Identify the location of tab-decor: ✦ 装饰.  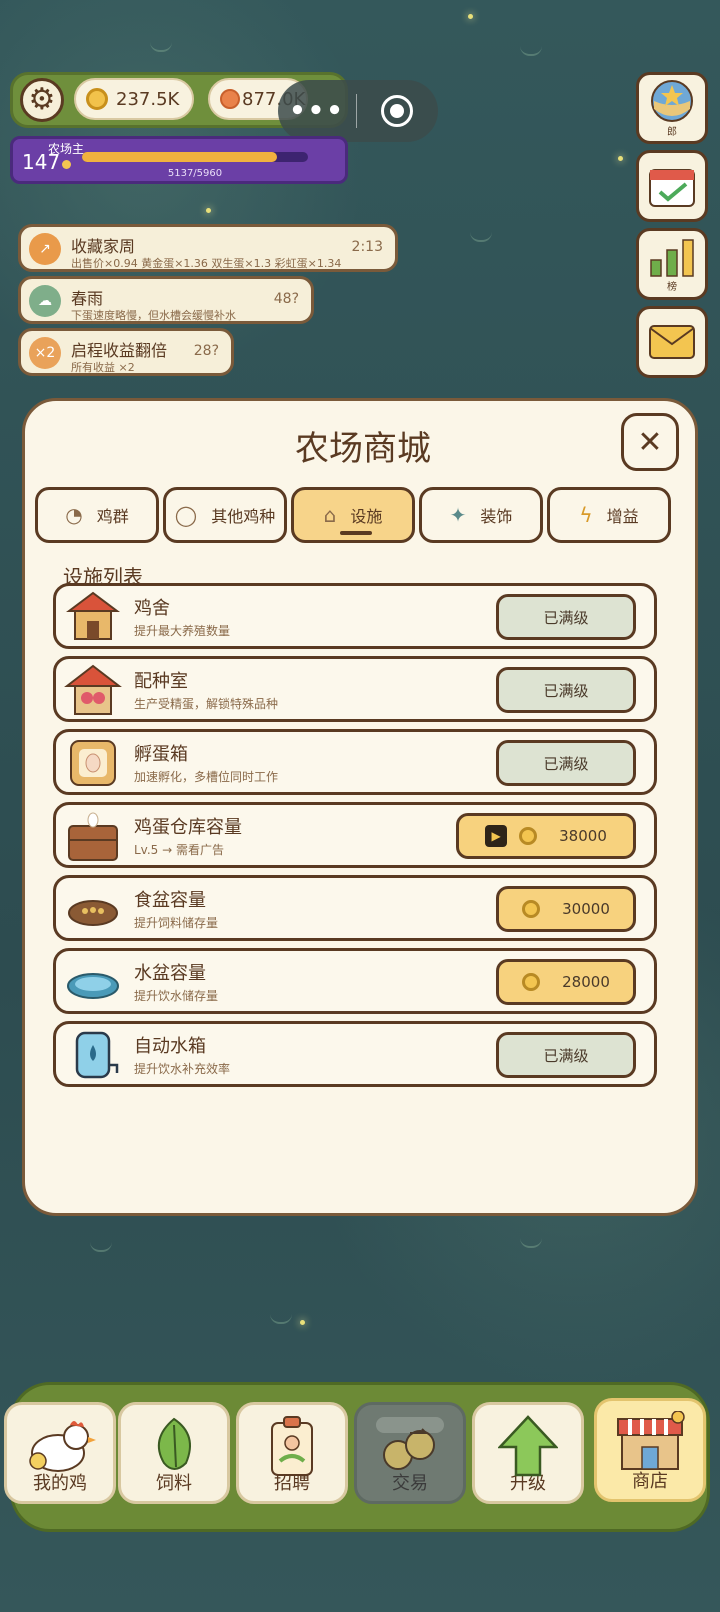
(481, 515).